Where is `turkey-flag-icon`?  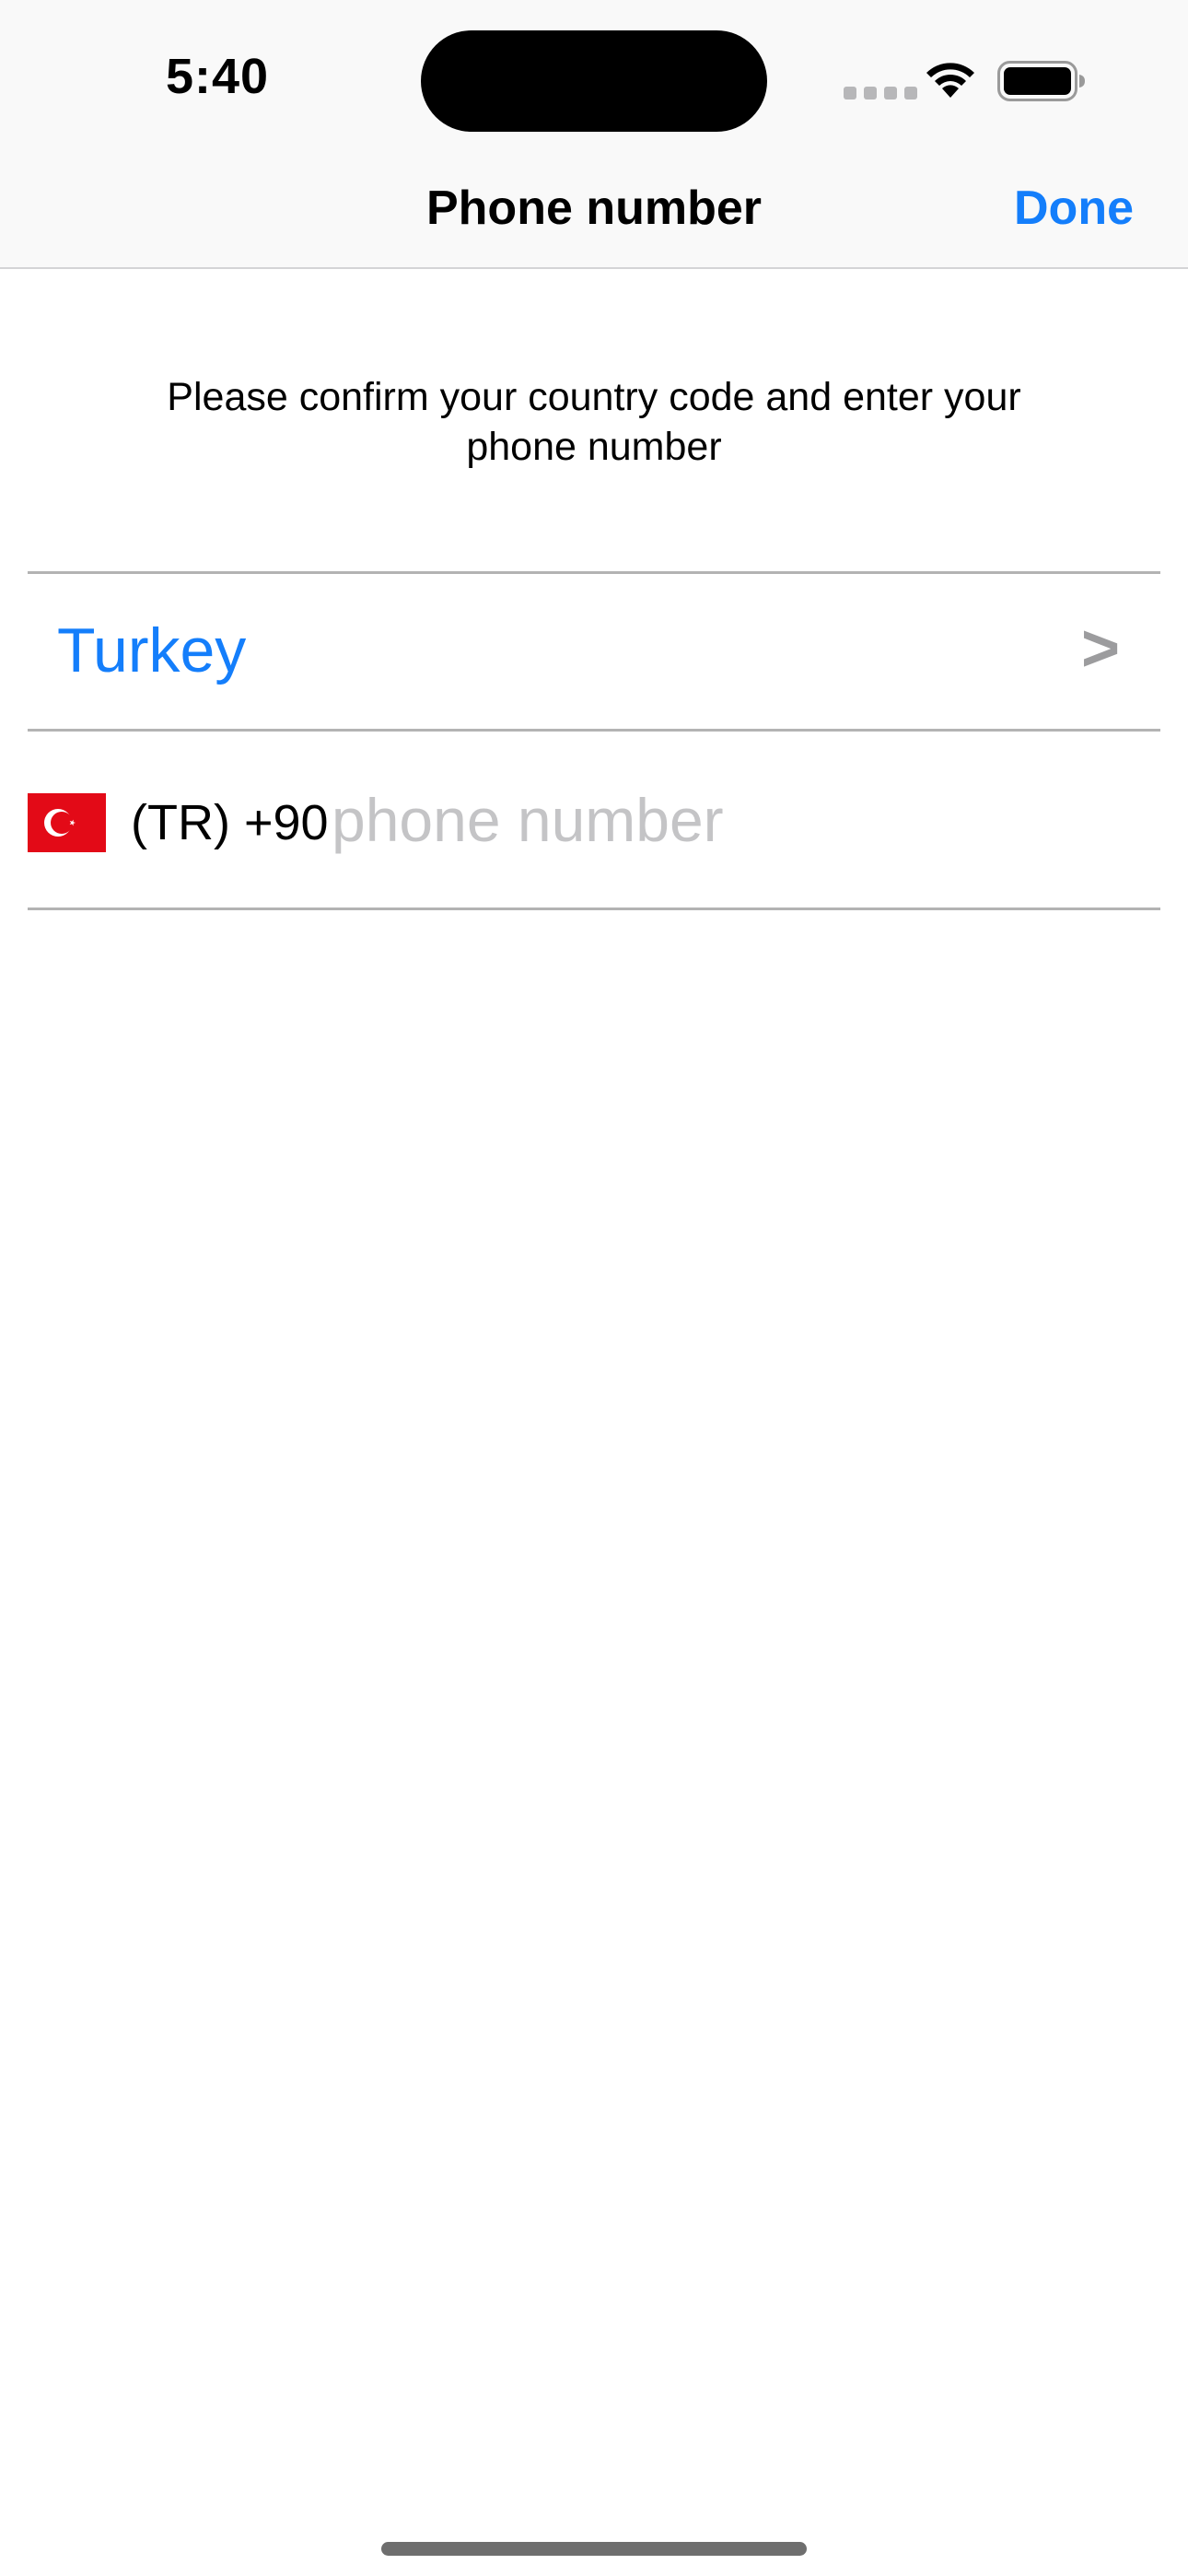
turkey-flag-icon is located at coordinates (67, 822).